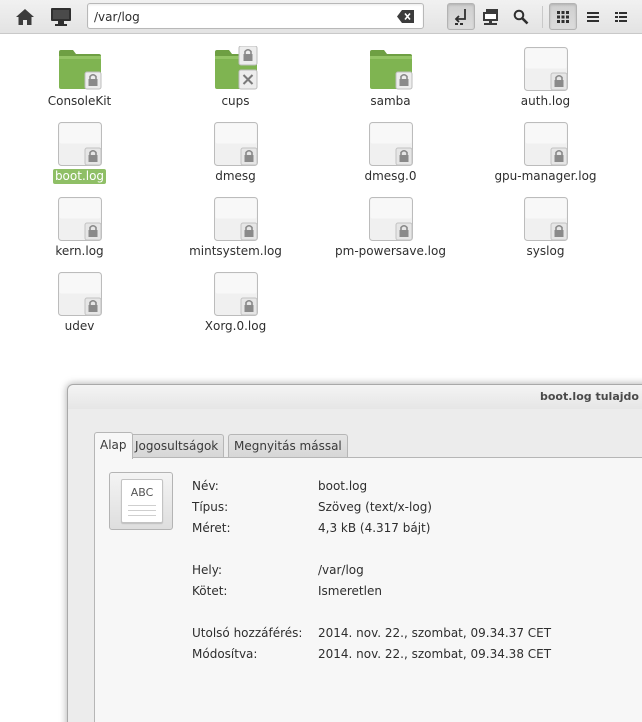  I want to click on search-button, so click(521, 16).